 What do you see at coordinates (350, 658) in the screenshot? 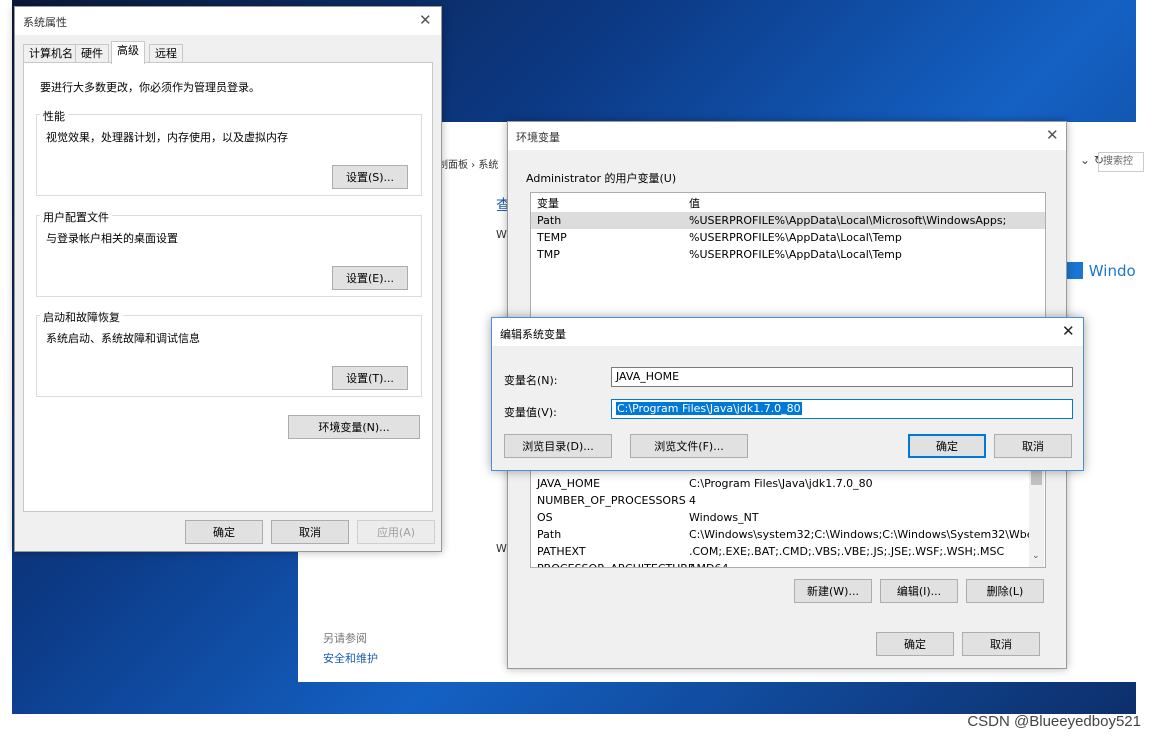
I see `security-maintenance-link: 安全和维护` at bounding box center [350, 658].